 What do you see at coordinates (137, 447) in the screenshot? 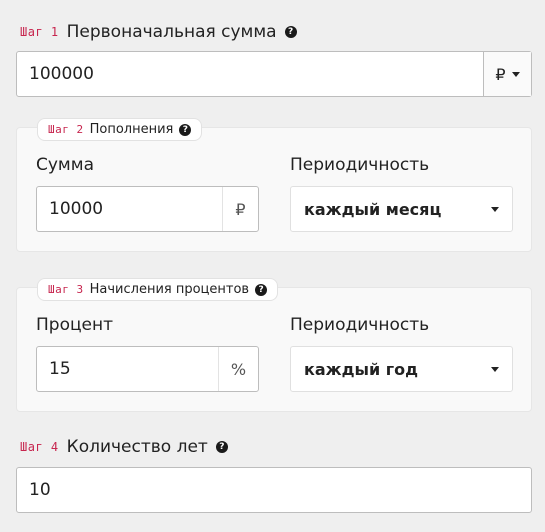
I see `step4-title: Количество лет` at bounding box center [137, 447].